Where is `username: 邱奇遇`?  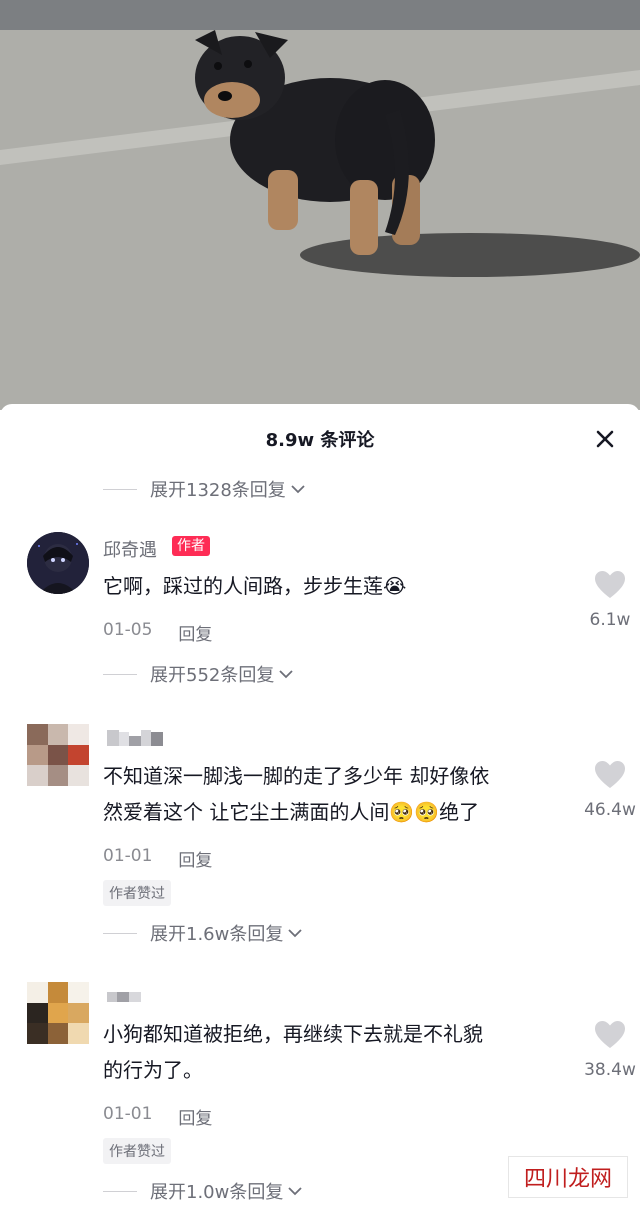
username: 邱奇遇 is located at coordinates (130, 549).